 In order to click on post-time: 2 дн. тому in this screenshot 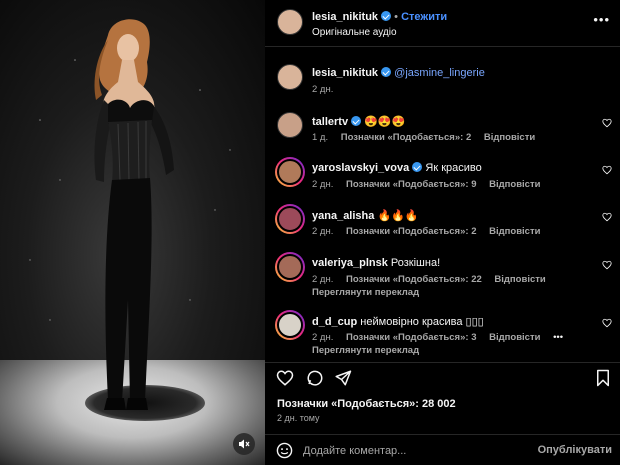, I will do `click(298, 418)`.